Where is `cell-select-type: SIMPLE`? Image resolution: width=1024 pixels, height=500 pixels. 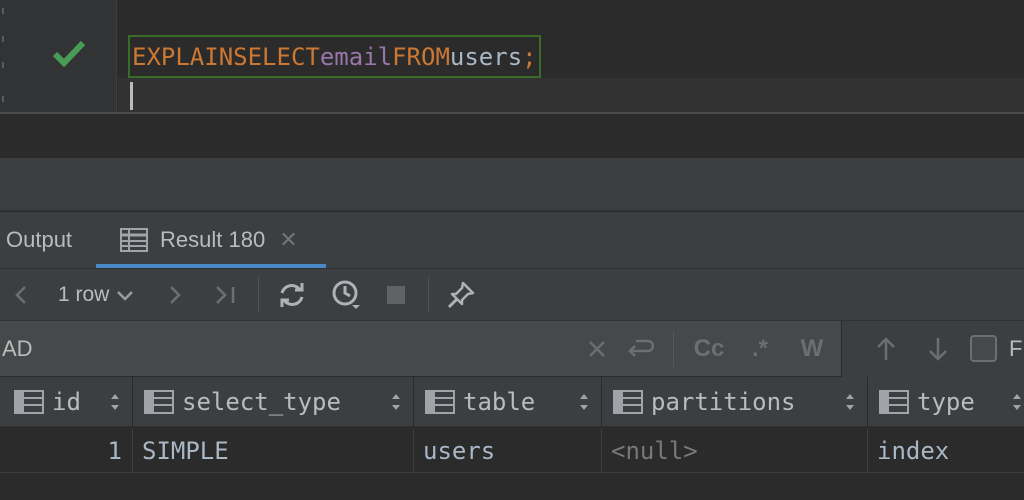 cell-select-type: SIMPLE is located at coordinates (274, 450).